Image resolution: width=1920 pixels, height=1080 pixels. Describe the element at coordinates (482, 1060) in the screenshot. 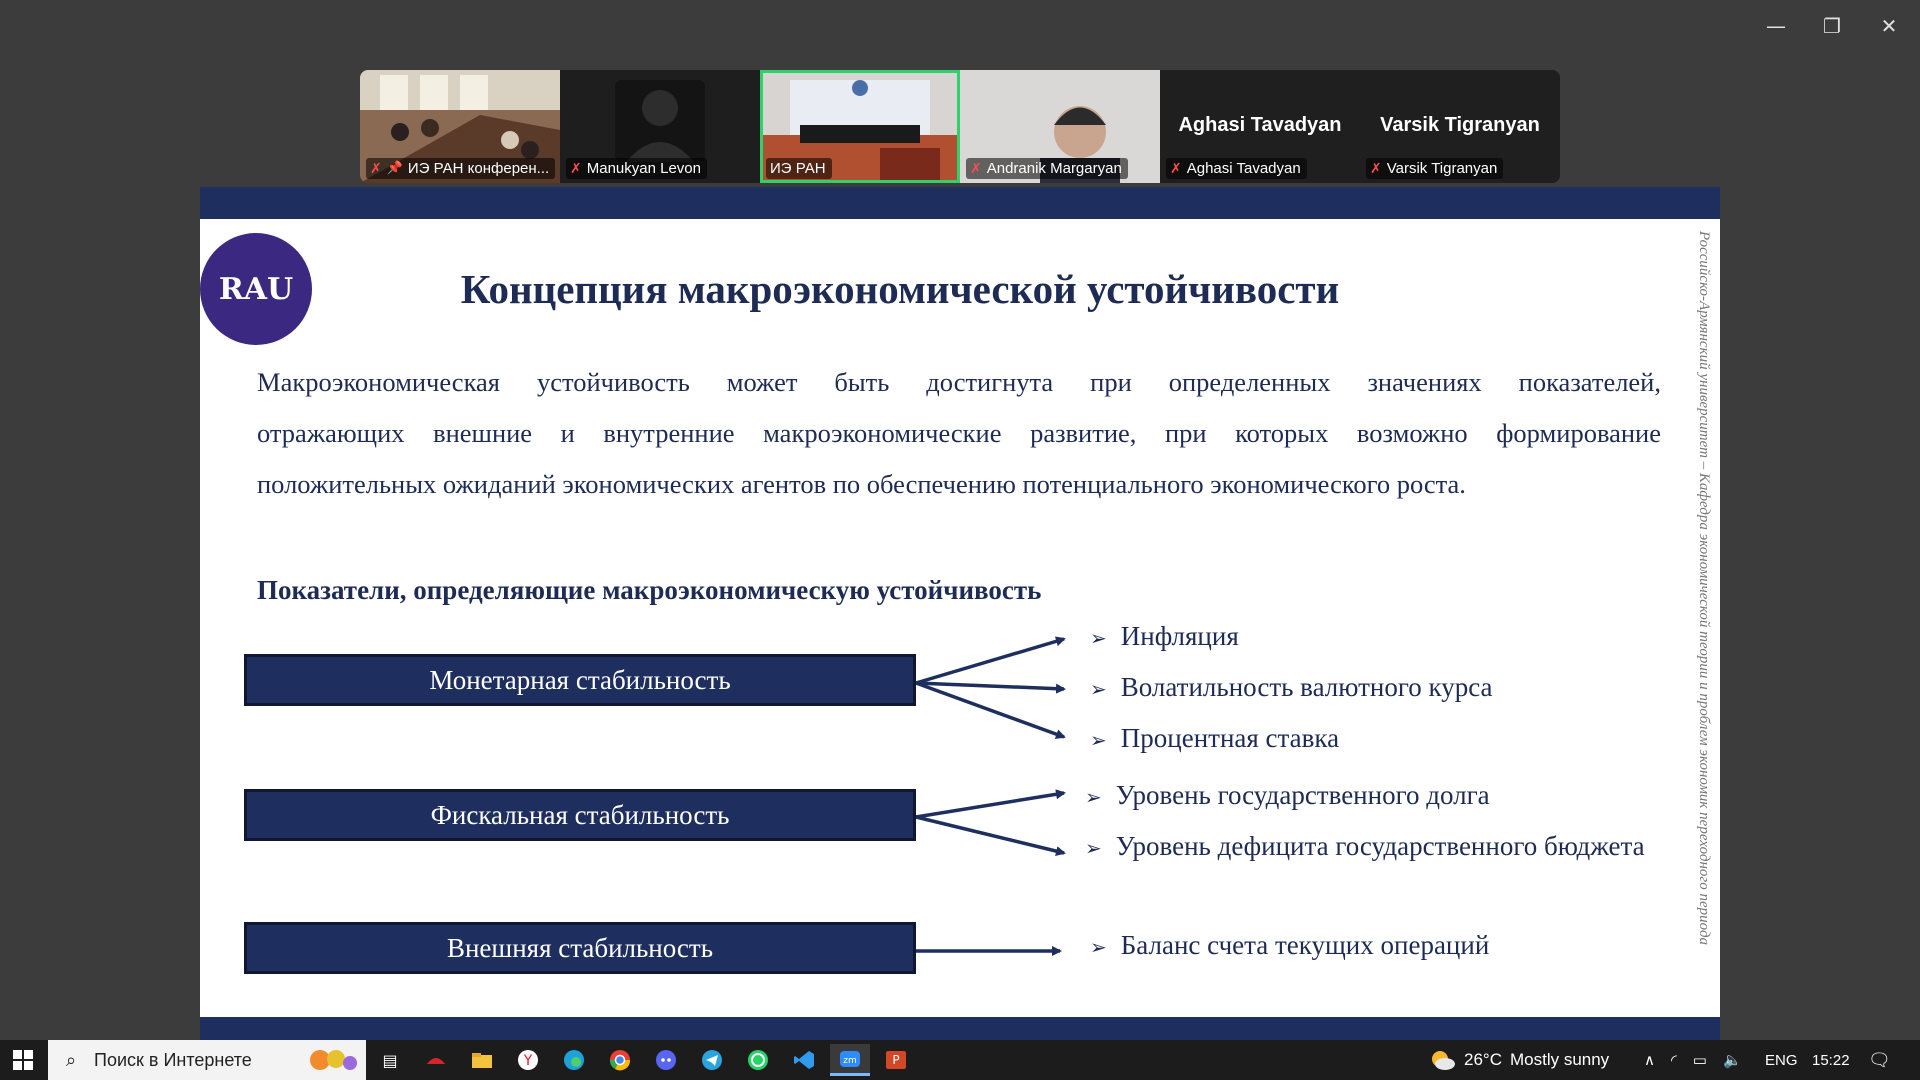

I see `file-explorer-icon` at that location.